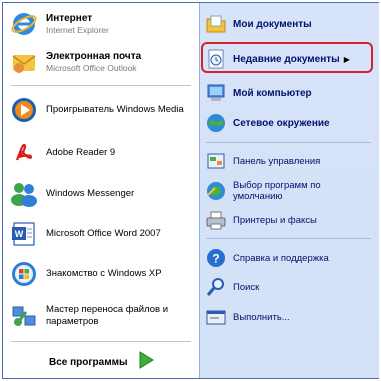 Image resolution: width=381 pixels, height=381 pixels. What do you see at coordinates (104, 273) in the screenshot?
I see `start-item-label: Знакомство с Windows XP` at bounding box center [104, 273].